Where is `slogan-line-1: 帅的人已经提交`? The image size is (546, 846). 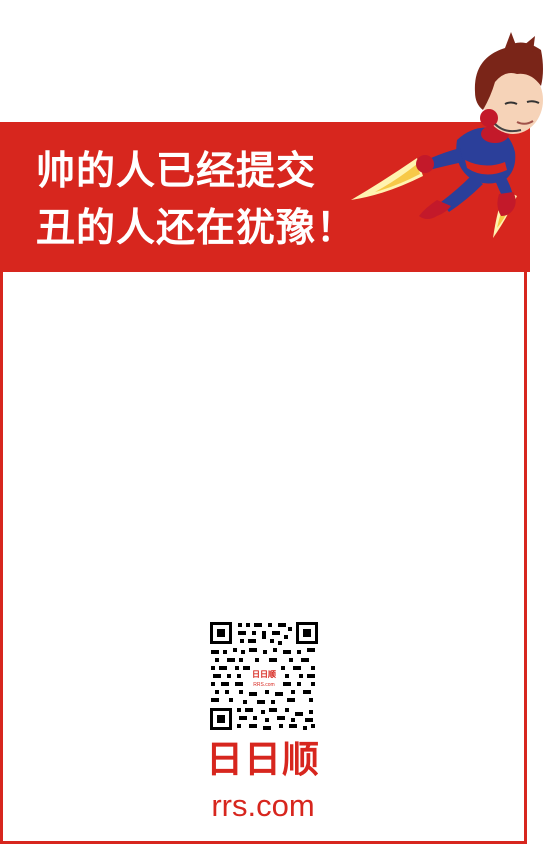
slogan-line-1: 帅的人已经提交 is located at coordinates (176, 171).